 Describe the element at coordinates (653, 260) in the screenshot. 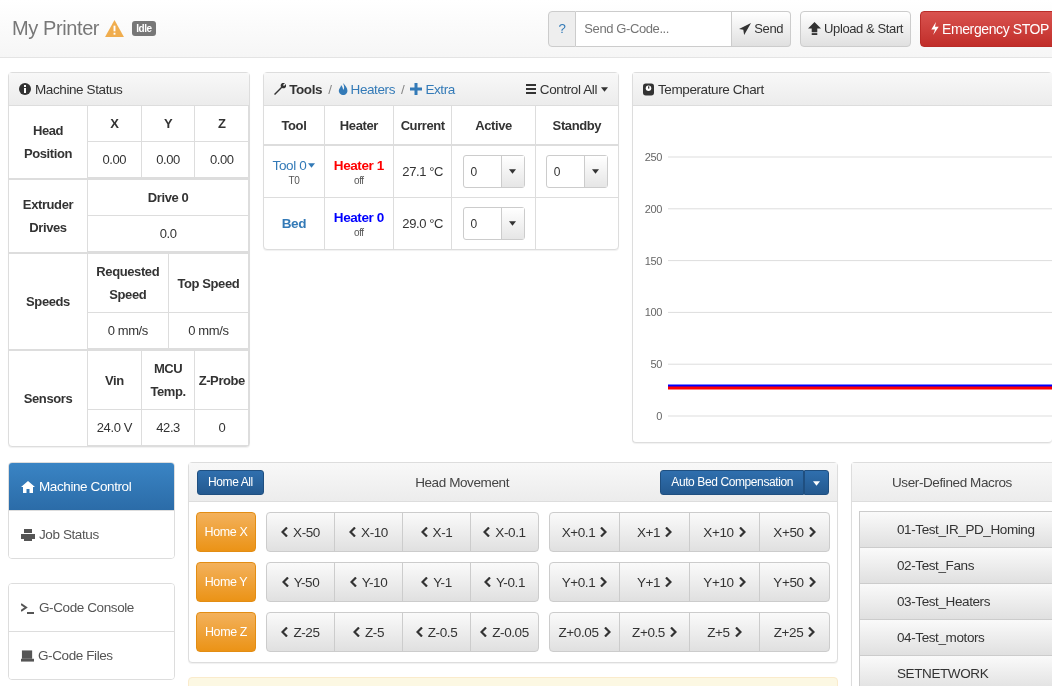

I see `axis-tick-label: 150` at that location.